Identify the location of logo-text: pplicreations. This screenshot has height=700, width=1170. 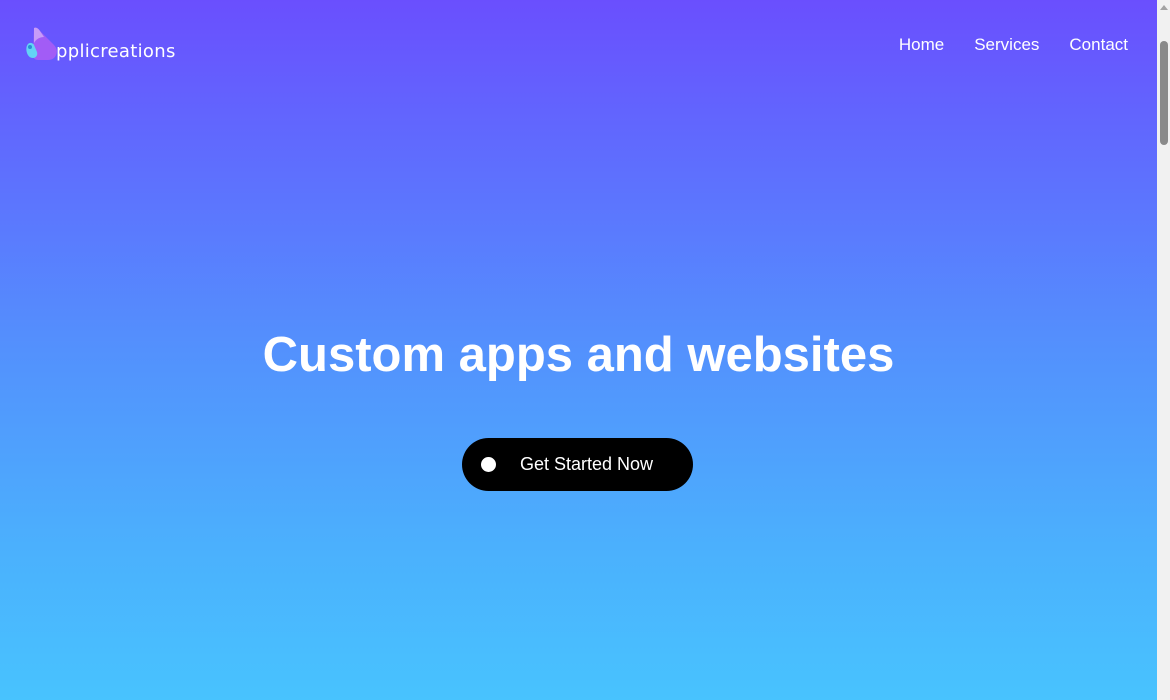
(116, 51).